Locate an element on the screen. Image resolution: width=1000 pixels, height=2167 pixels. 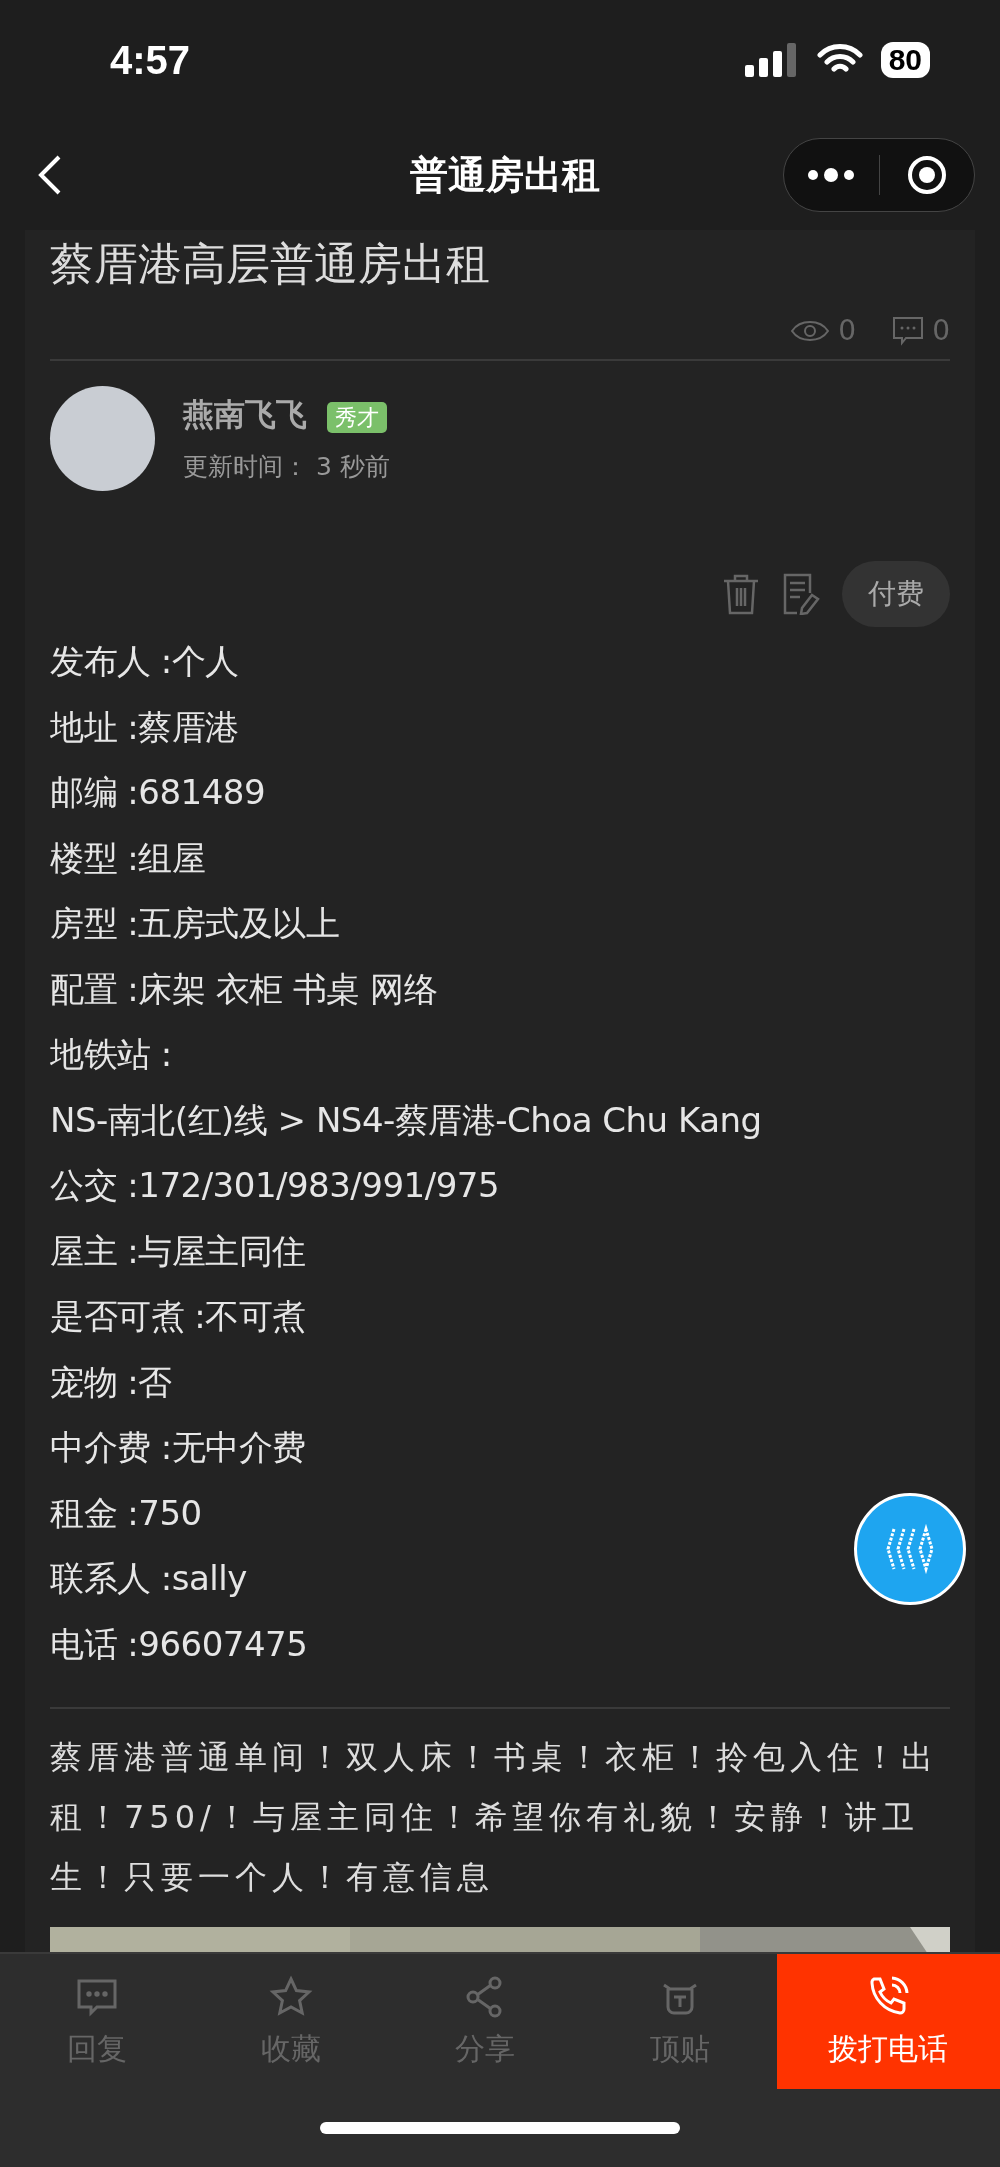
reply-tab: 回复 is located at coordinates (97, 2021).